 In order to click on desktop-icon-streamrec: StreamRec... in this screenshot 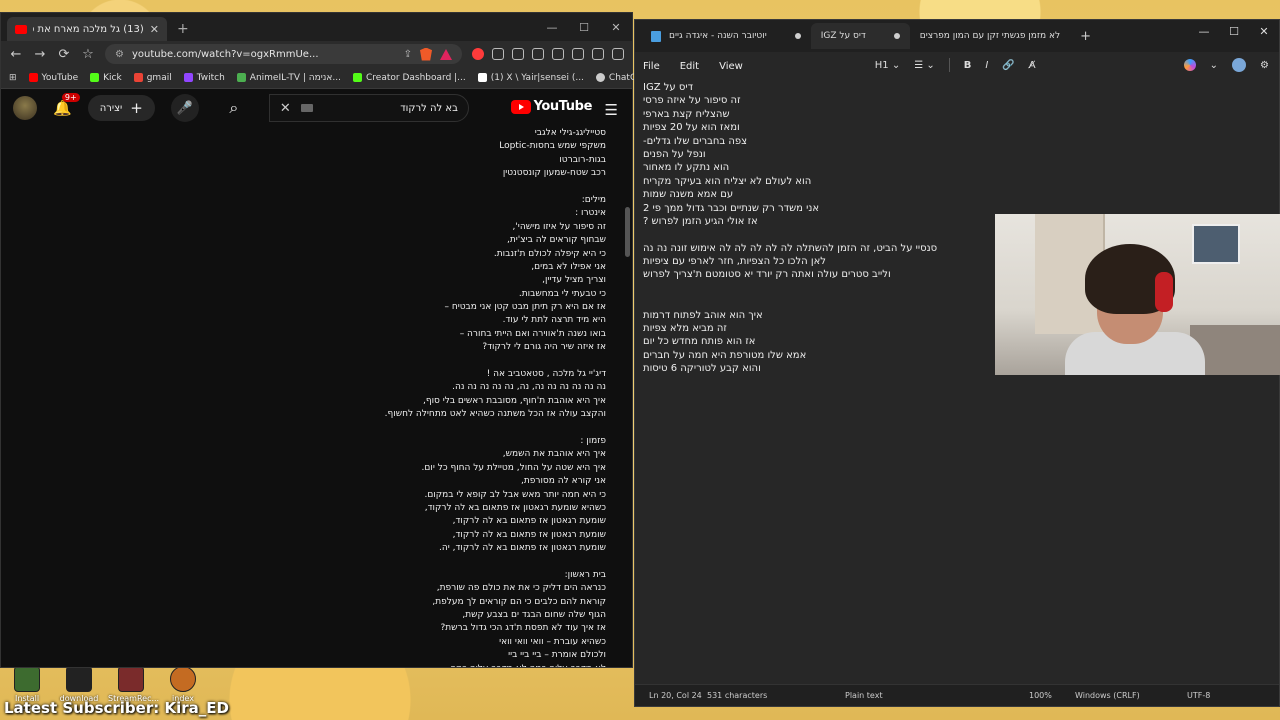, I will do `click(133, 684)`.